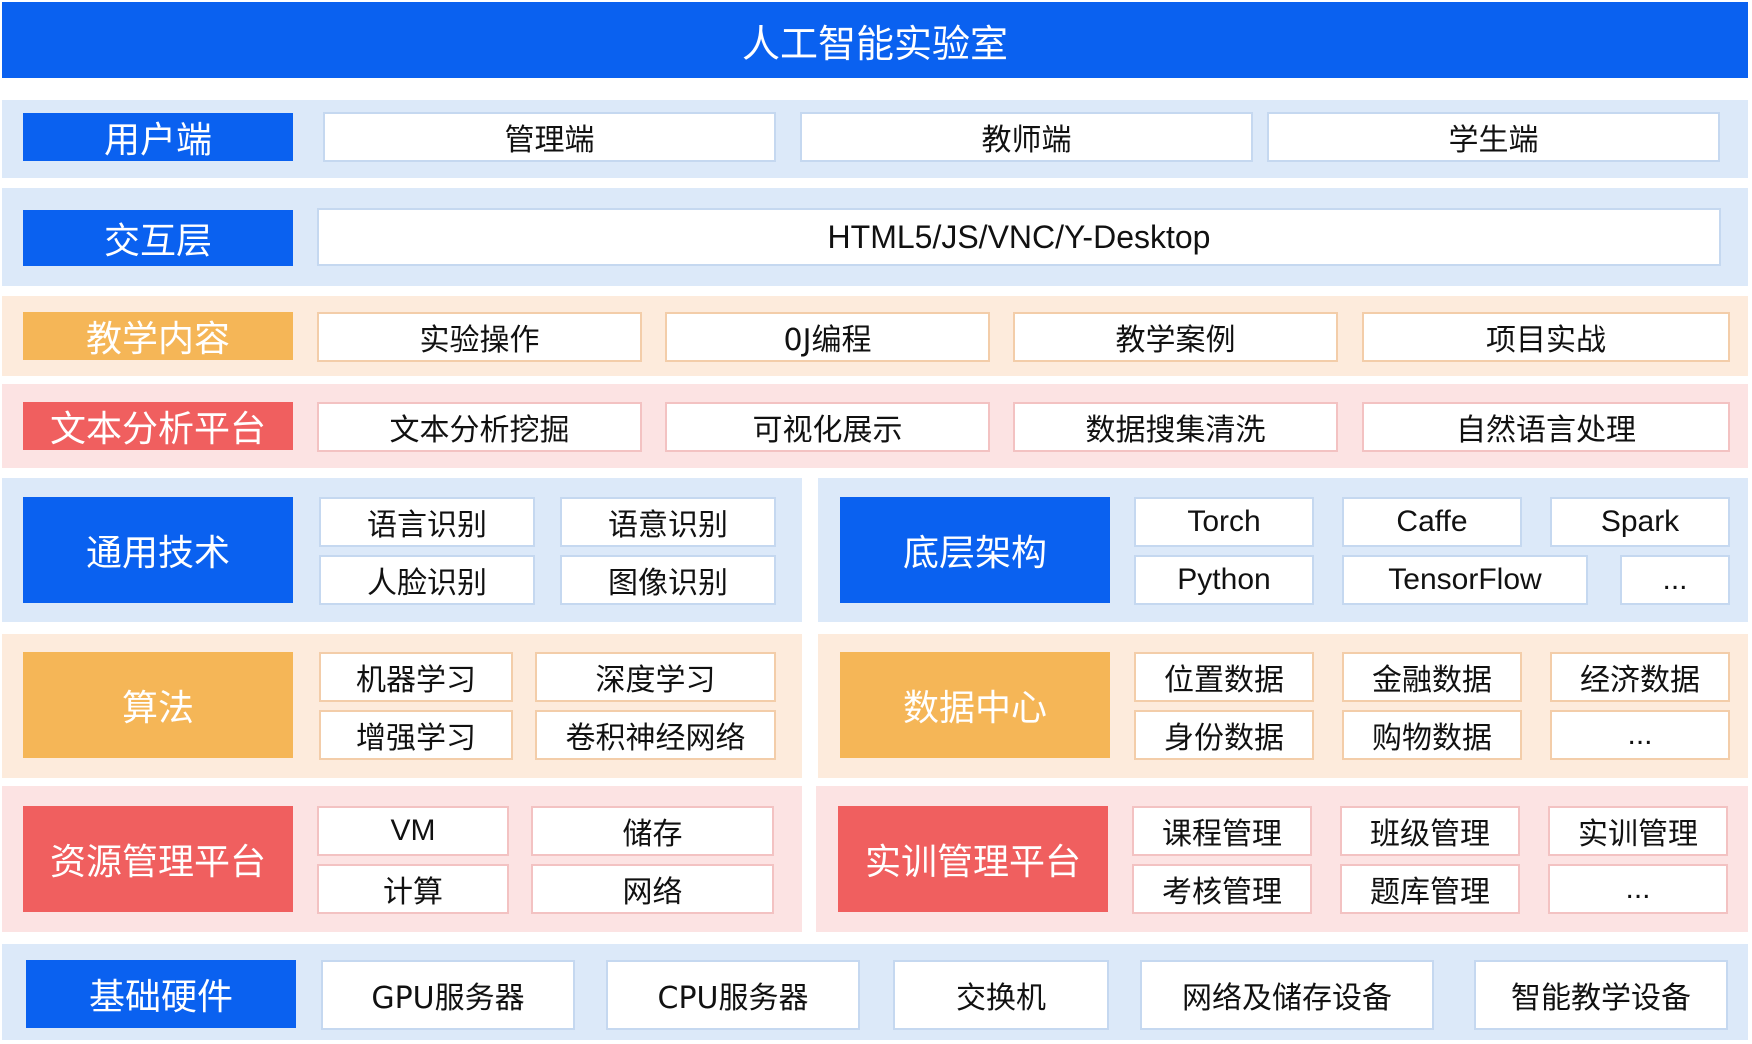 This screenshot has width=1752, height=1044. I want to click on resource-mgmt-item-storage: 储存, so click(652, 831).